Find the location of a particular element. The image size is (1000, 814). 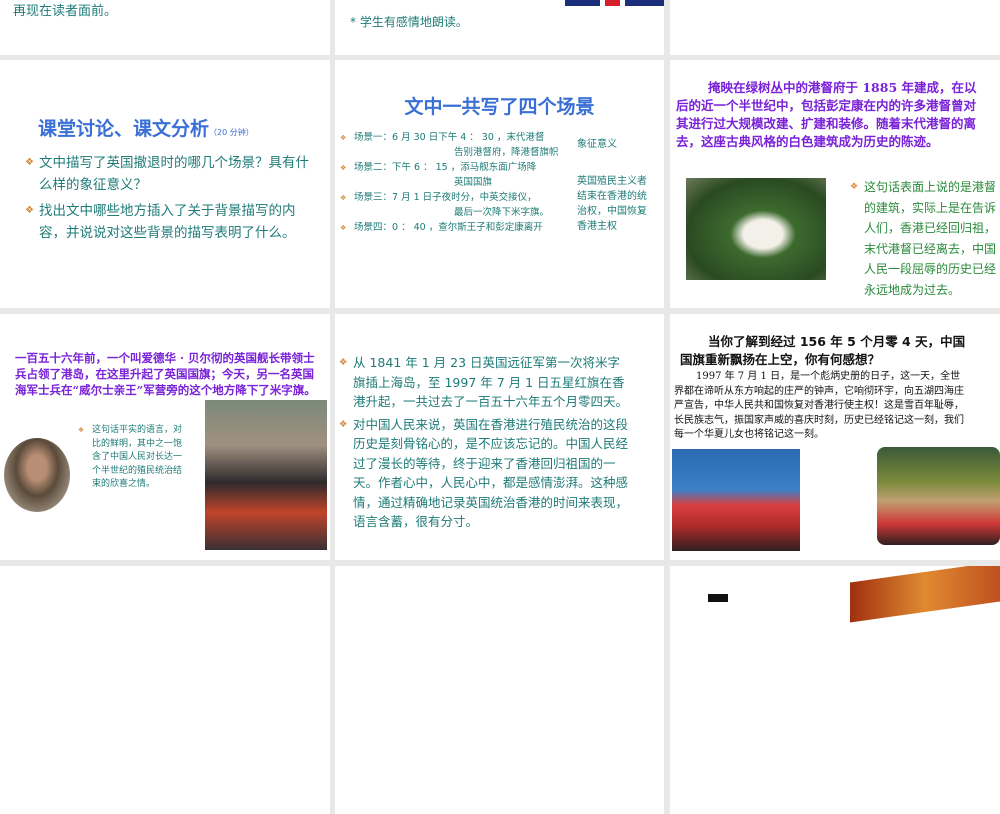

slide-title: 文中一共写了四个场景 is located at coordinates (499, 107).